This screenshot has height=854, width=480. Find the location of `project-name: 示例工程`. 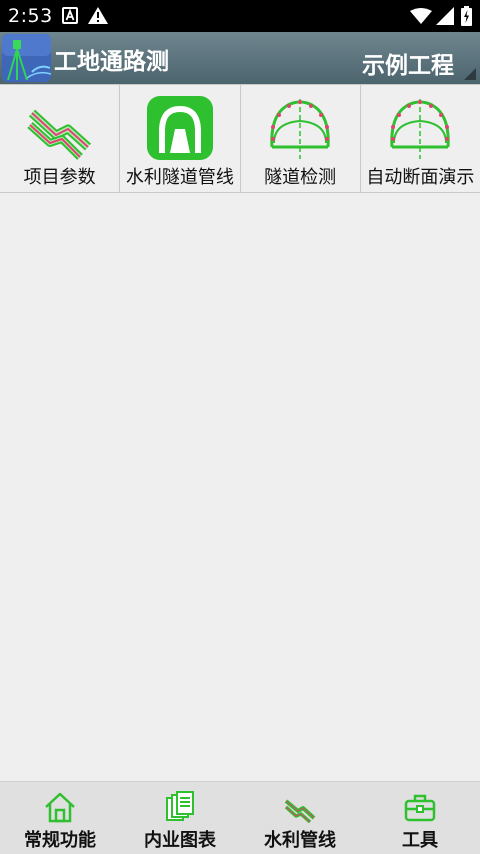

project-name: 示例工程 is located at coordinates (408, 66).